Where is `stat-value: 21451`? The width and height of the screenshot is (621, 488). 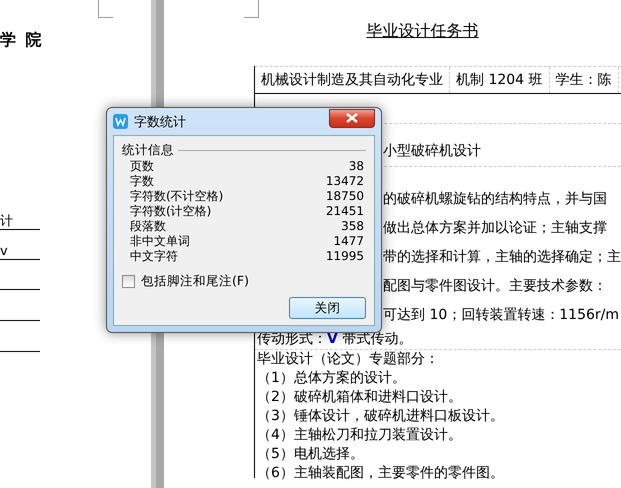 stat-value: 21451 is located at coordinates (345, 211).